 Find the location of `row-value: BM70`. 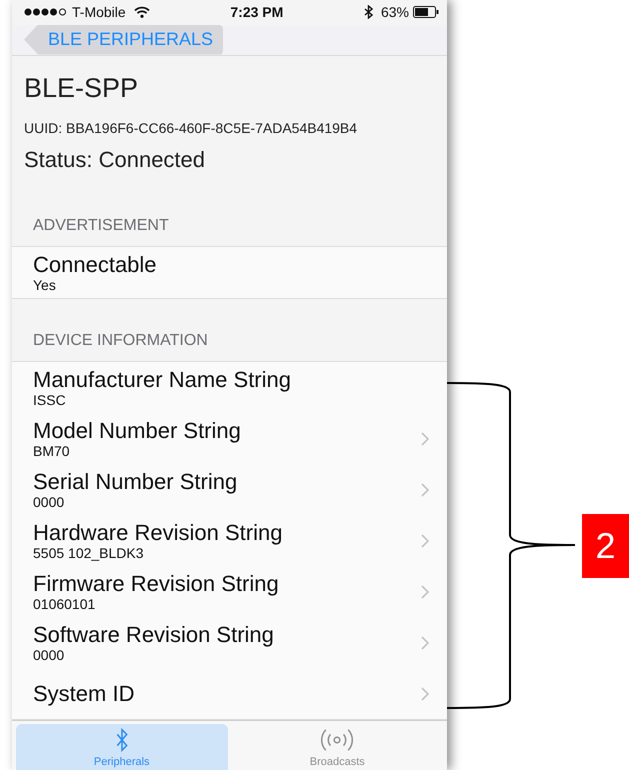

row-value: BM70 is located at coordinates (52, 451).